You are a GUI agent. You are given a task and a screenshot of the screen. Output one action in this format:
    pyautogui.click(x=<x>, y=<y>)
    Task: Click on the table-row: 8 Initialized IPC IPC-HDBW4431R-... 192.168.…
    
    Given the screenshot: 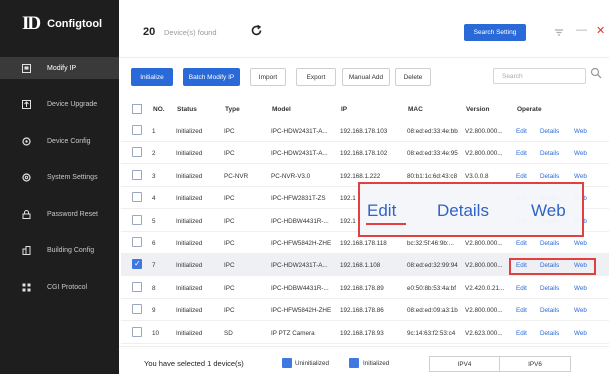 What is the action you would take?
    pyautogui.click(x=365, y=288)
    